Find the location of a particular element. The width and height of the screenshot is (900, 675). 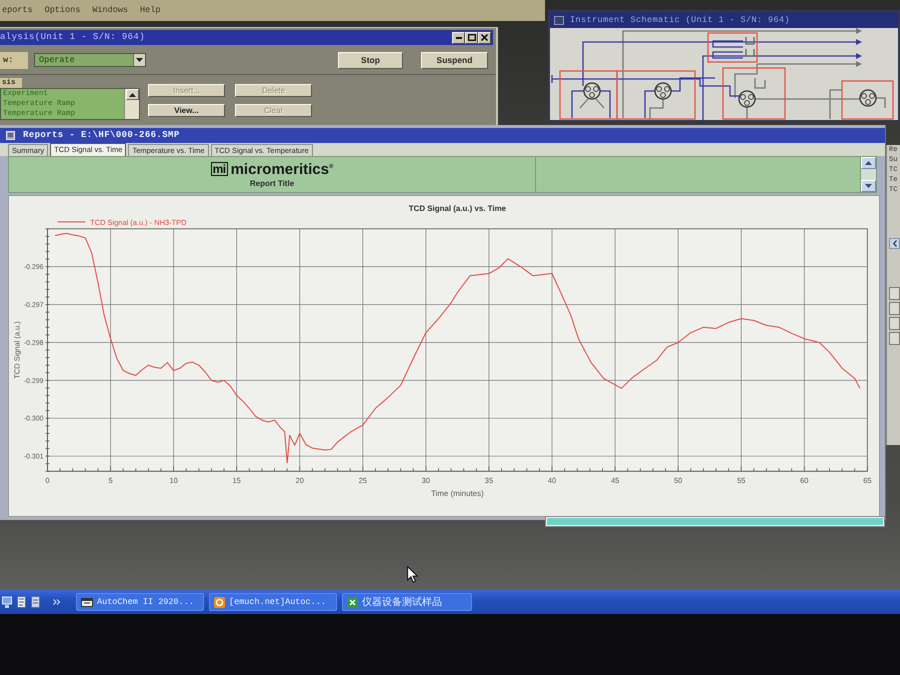

minimize-icon is located at coordinates (459, 37).